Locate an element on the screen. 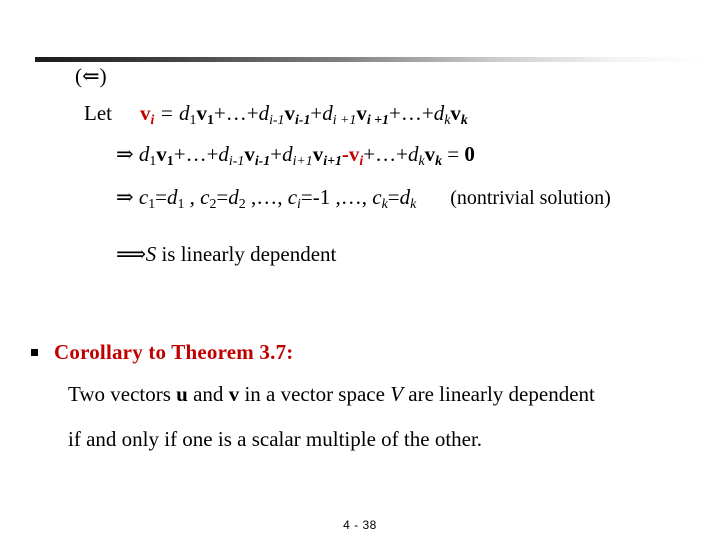 This screenshot has height=540, width=720. eq-3: = is located at coordinates (393, 197).